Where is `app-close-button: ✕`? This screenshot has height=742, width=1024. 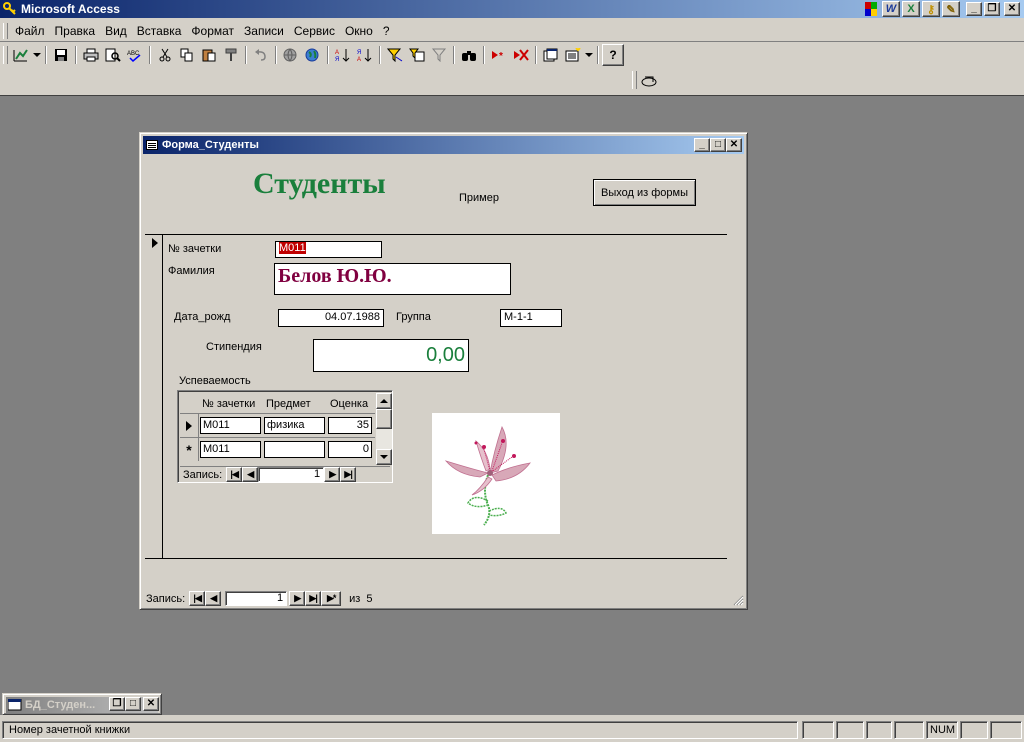 app-close-button: ✕ is located at coordinates (1012, 9).